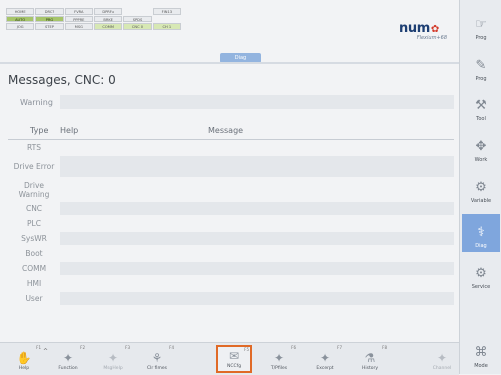 This screenshot has width=501, height=375. I want to click on row-type: SysWR, so click(34, 238).